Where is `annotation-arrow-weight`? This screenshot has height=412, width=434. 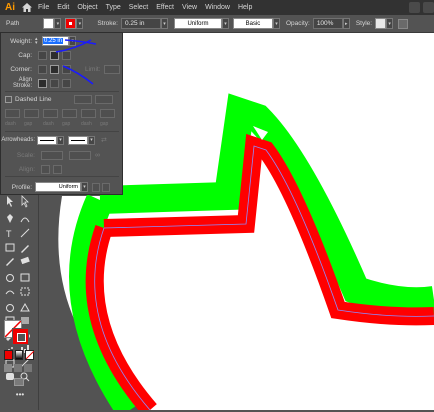 annotation-arrow-weight is located at coordinates (80, 42).